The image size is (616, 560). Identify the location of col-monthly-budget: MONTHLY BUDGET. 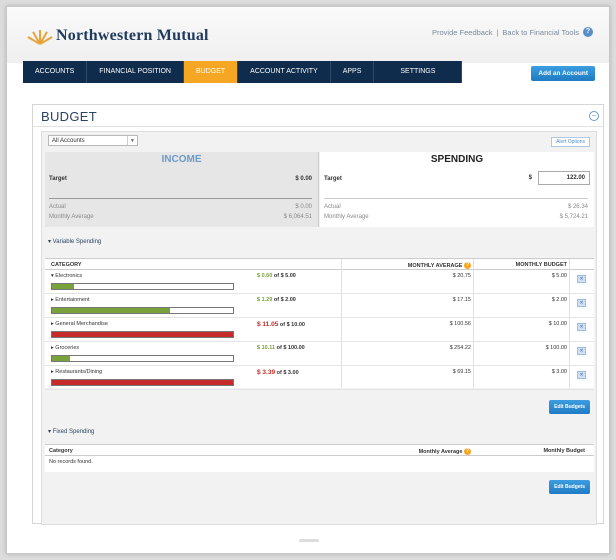
(541, 265).